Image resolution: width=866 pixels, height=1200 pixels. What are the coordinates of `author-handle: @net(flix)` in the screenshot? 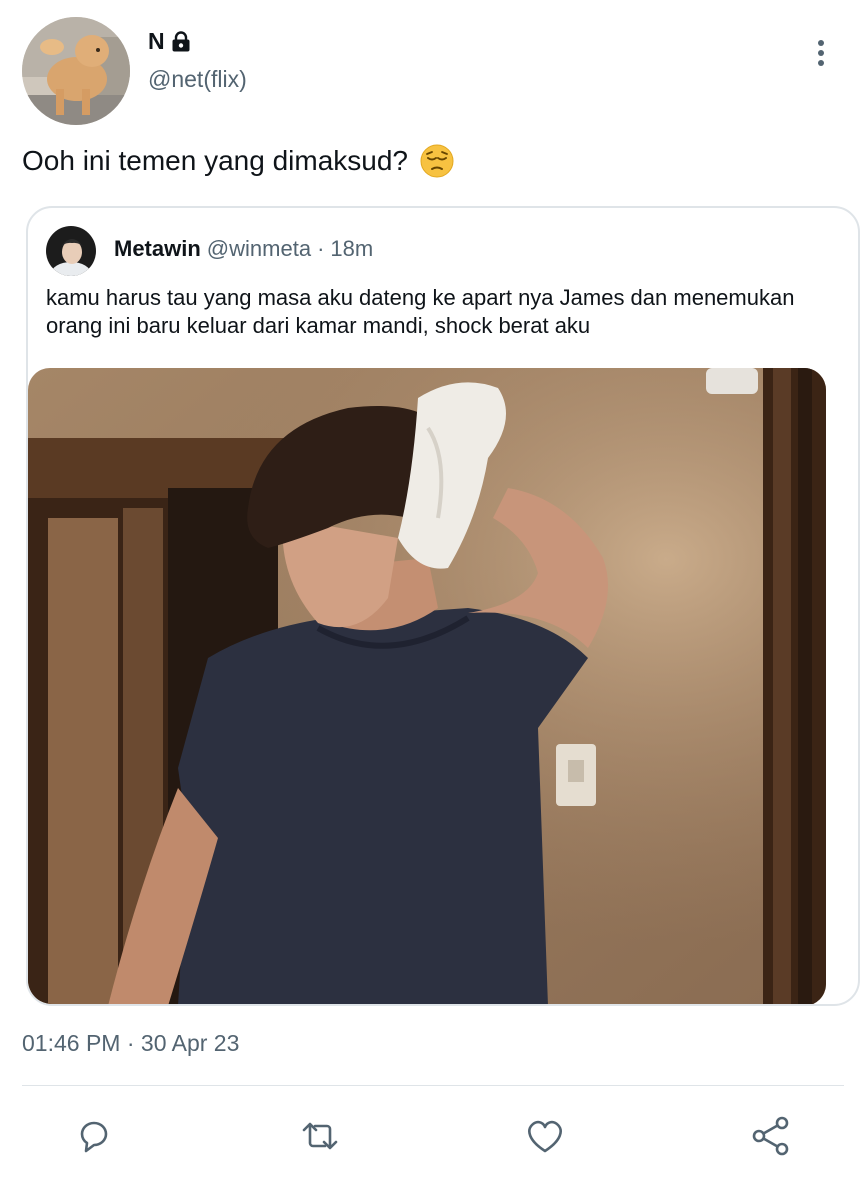 It's located at (197, 79).